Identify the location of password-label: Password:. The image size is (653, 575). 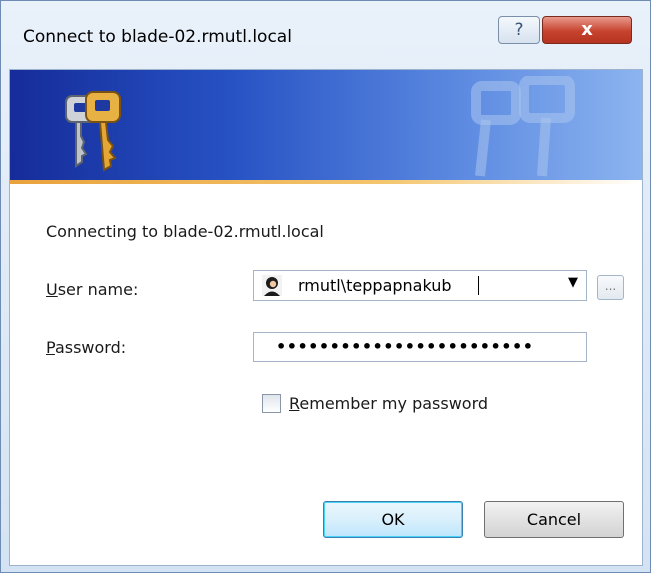
(86, 347).